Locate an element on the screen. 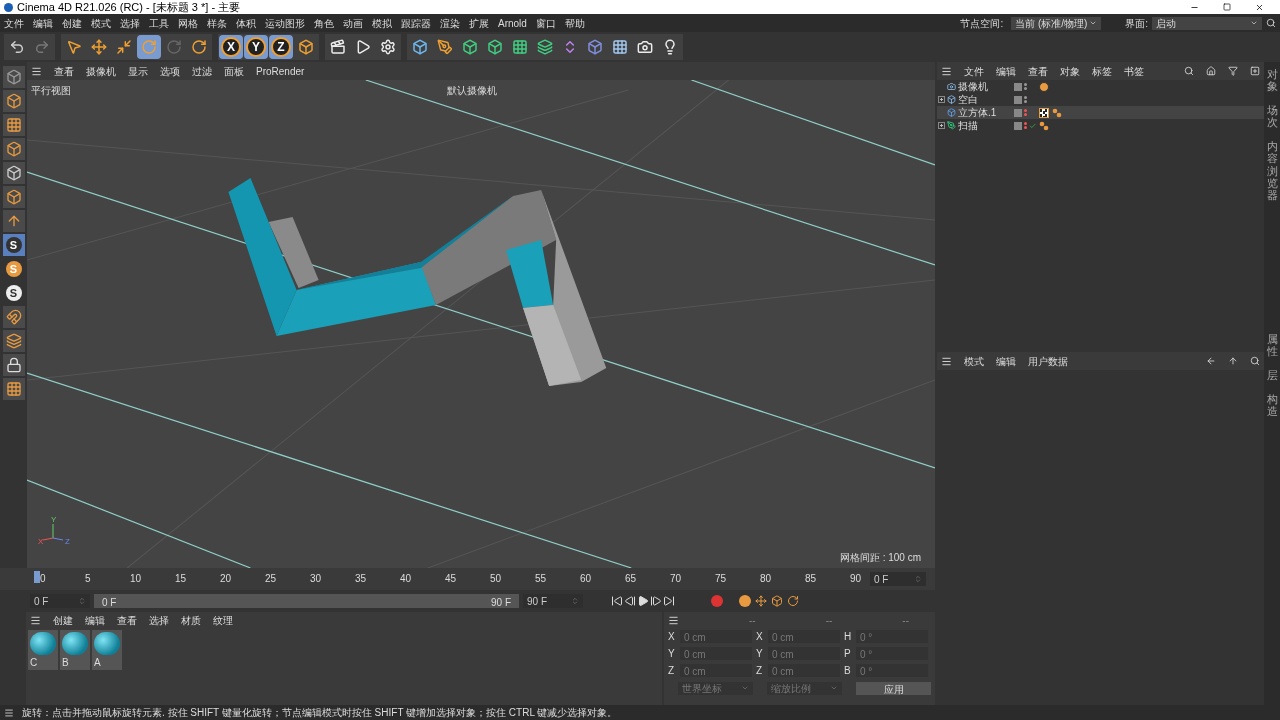 The height and width of the screenshot is (720, 1280). layout-dropdown: 启动 is located at coordinates (1207, 23).